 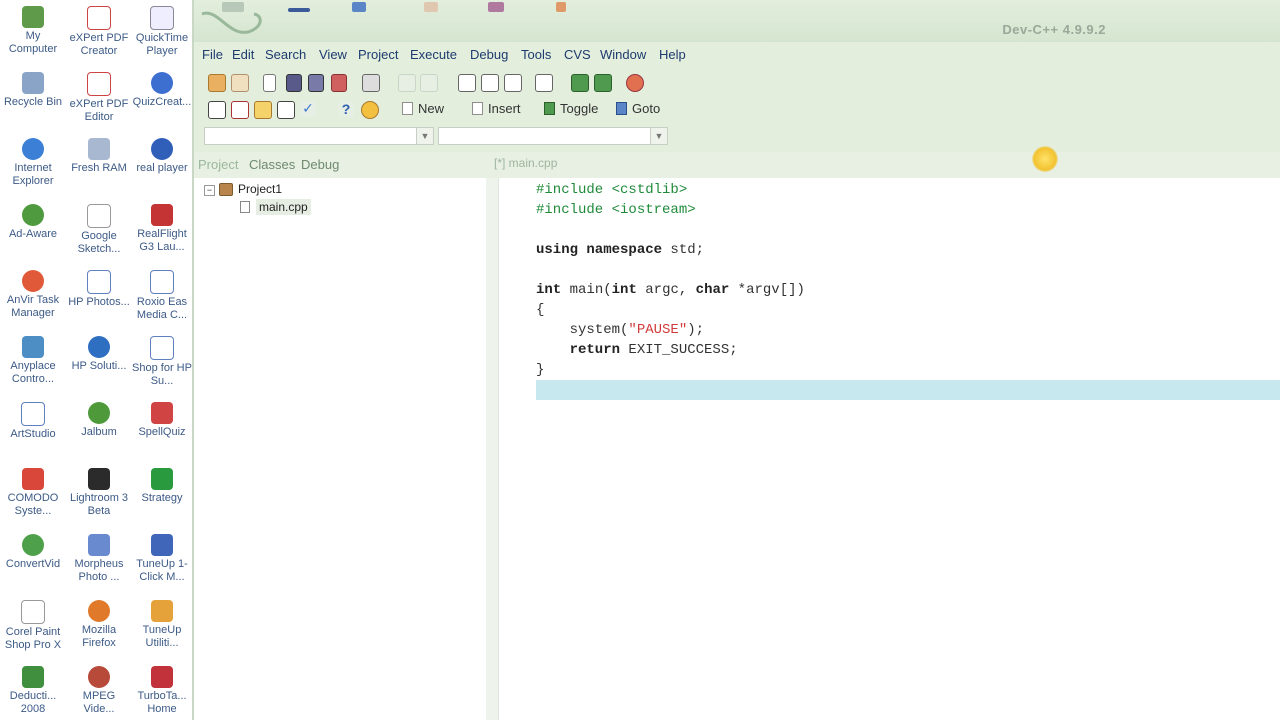 What do you see at coordinates (162, 692) in the screenshot?
I see `desktop-icon-turbotax: TurboTa... Home` at bounding box center [162, 692].